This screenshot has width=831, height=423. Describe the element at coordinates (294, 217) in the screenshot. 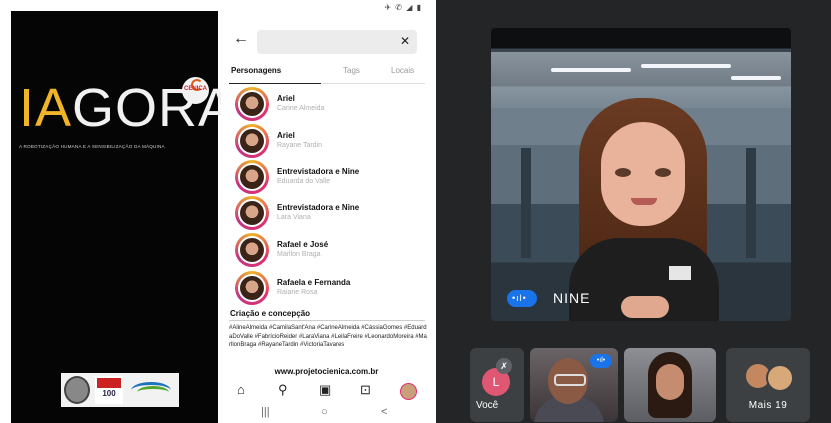

I see `item-subtitle: Lara Viana` at that location.